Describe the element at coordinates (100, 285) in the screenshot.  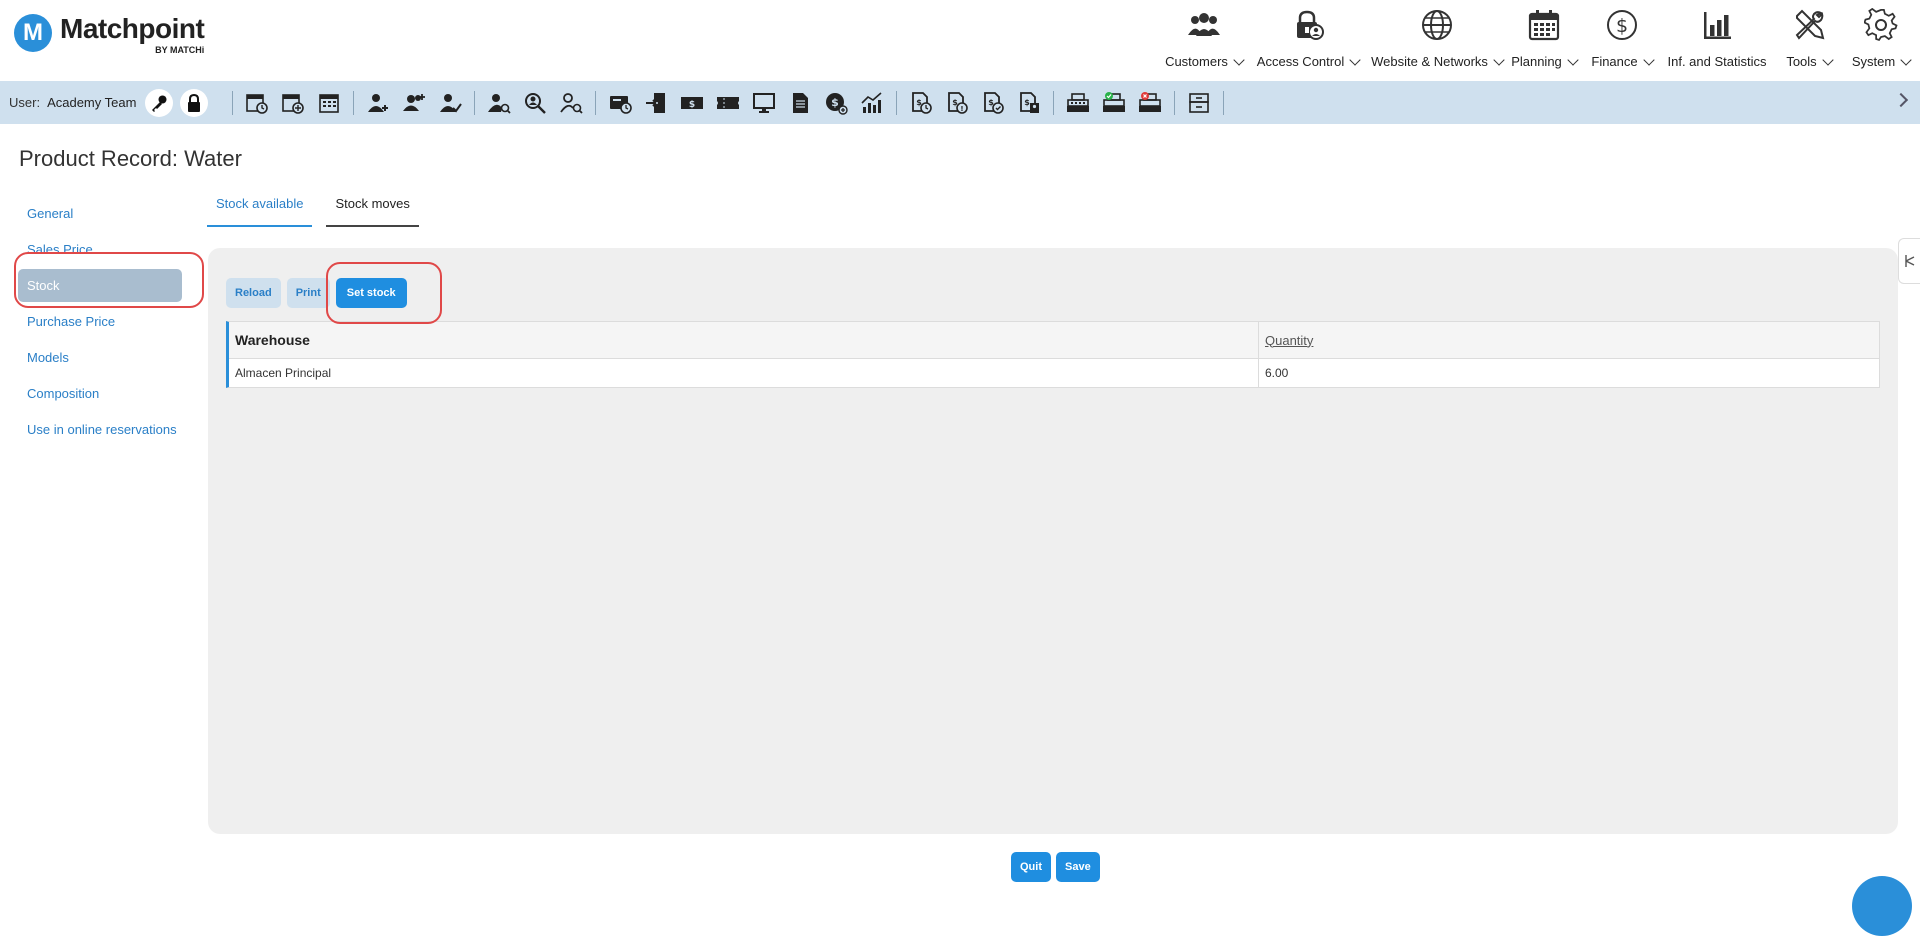
I see `section-stock: Stock` at that location.